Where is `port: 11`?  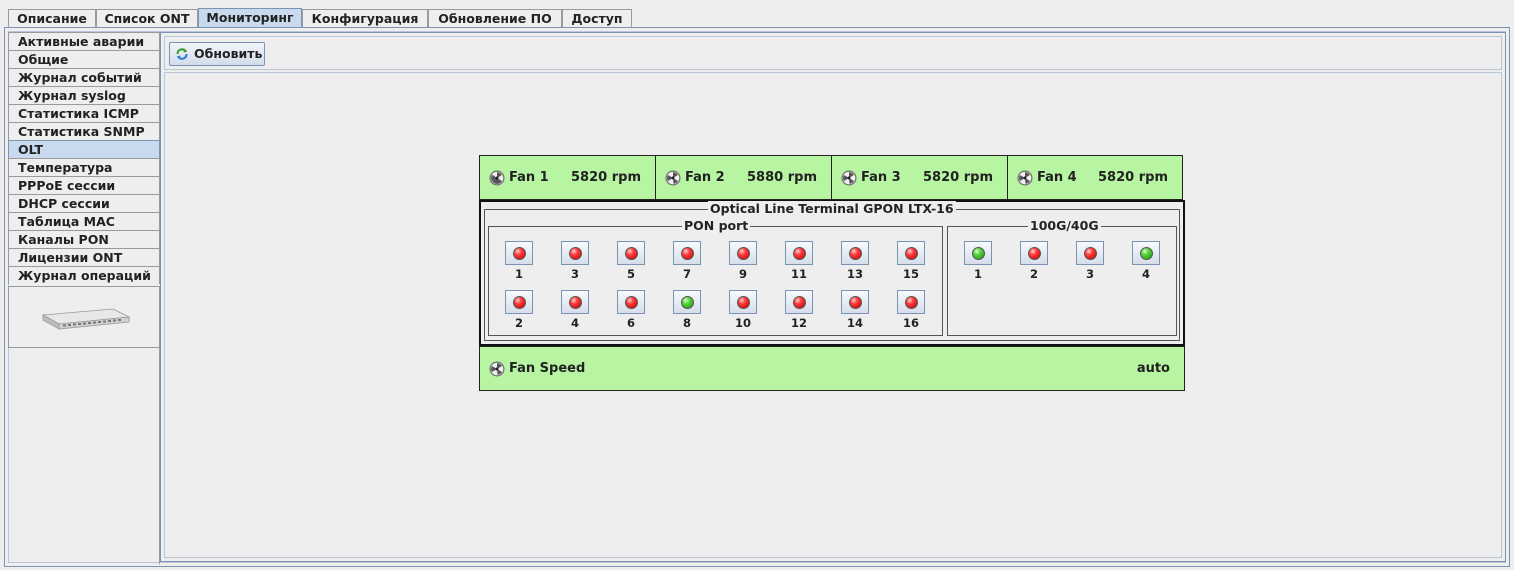 port: 11 is located at coordinates (799, 261).